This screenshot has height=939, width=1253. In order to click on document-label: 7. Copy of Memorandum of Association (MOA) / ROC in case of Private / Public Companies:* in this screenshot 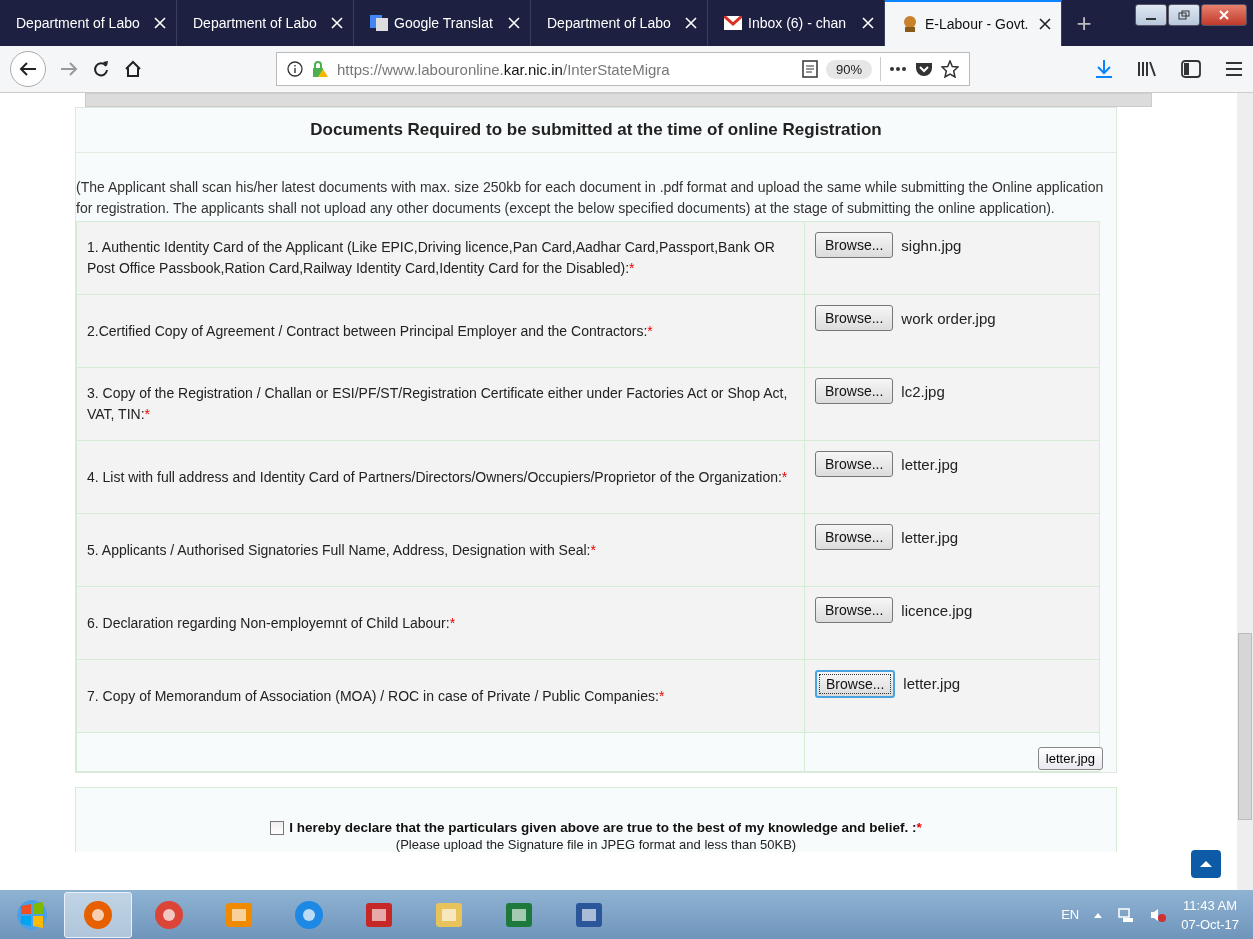, I will do `click(376, 696)`.